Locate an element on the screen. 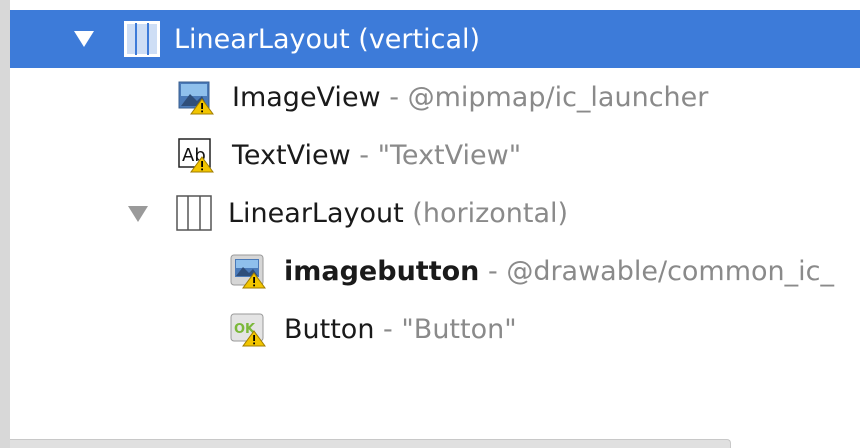  tree-row-label: TextView - "TextView" is located at coordinates (376, 155).